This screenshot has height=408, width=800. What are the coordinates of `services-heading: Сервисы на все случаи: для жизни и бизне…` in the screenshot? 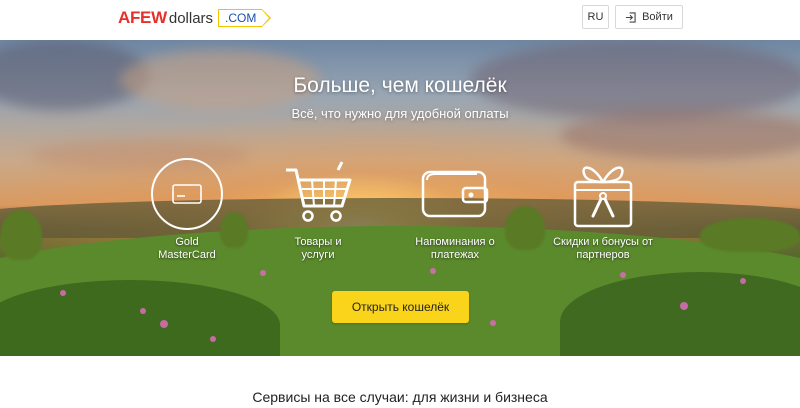 It's located at (400, 397).